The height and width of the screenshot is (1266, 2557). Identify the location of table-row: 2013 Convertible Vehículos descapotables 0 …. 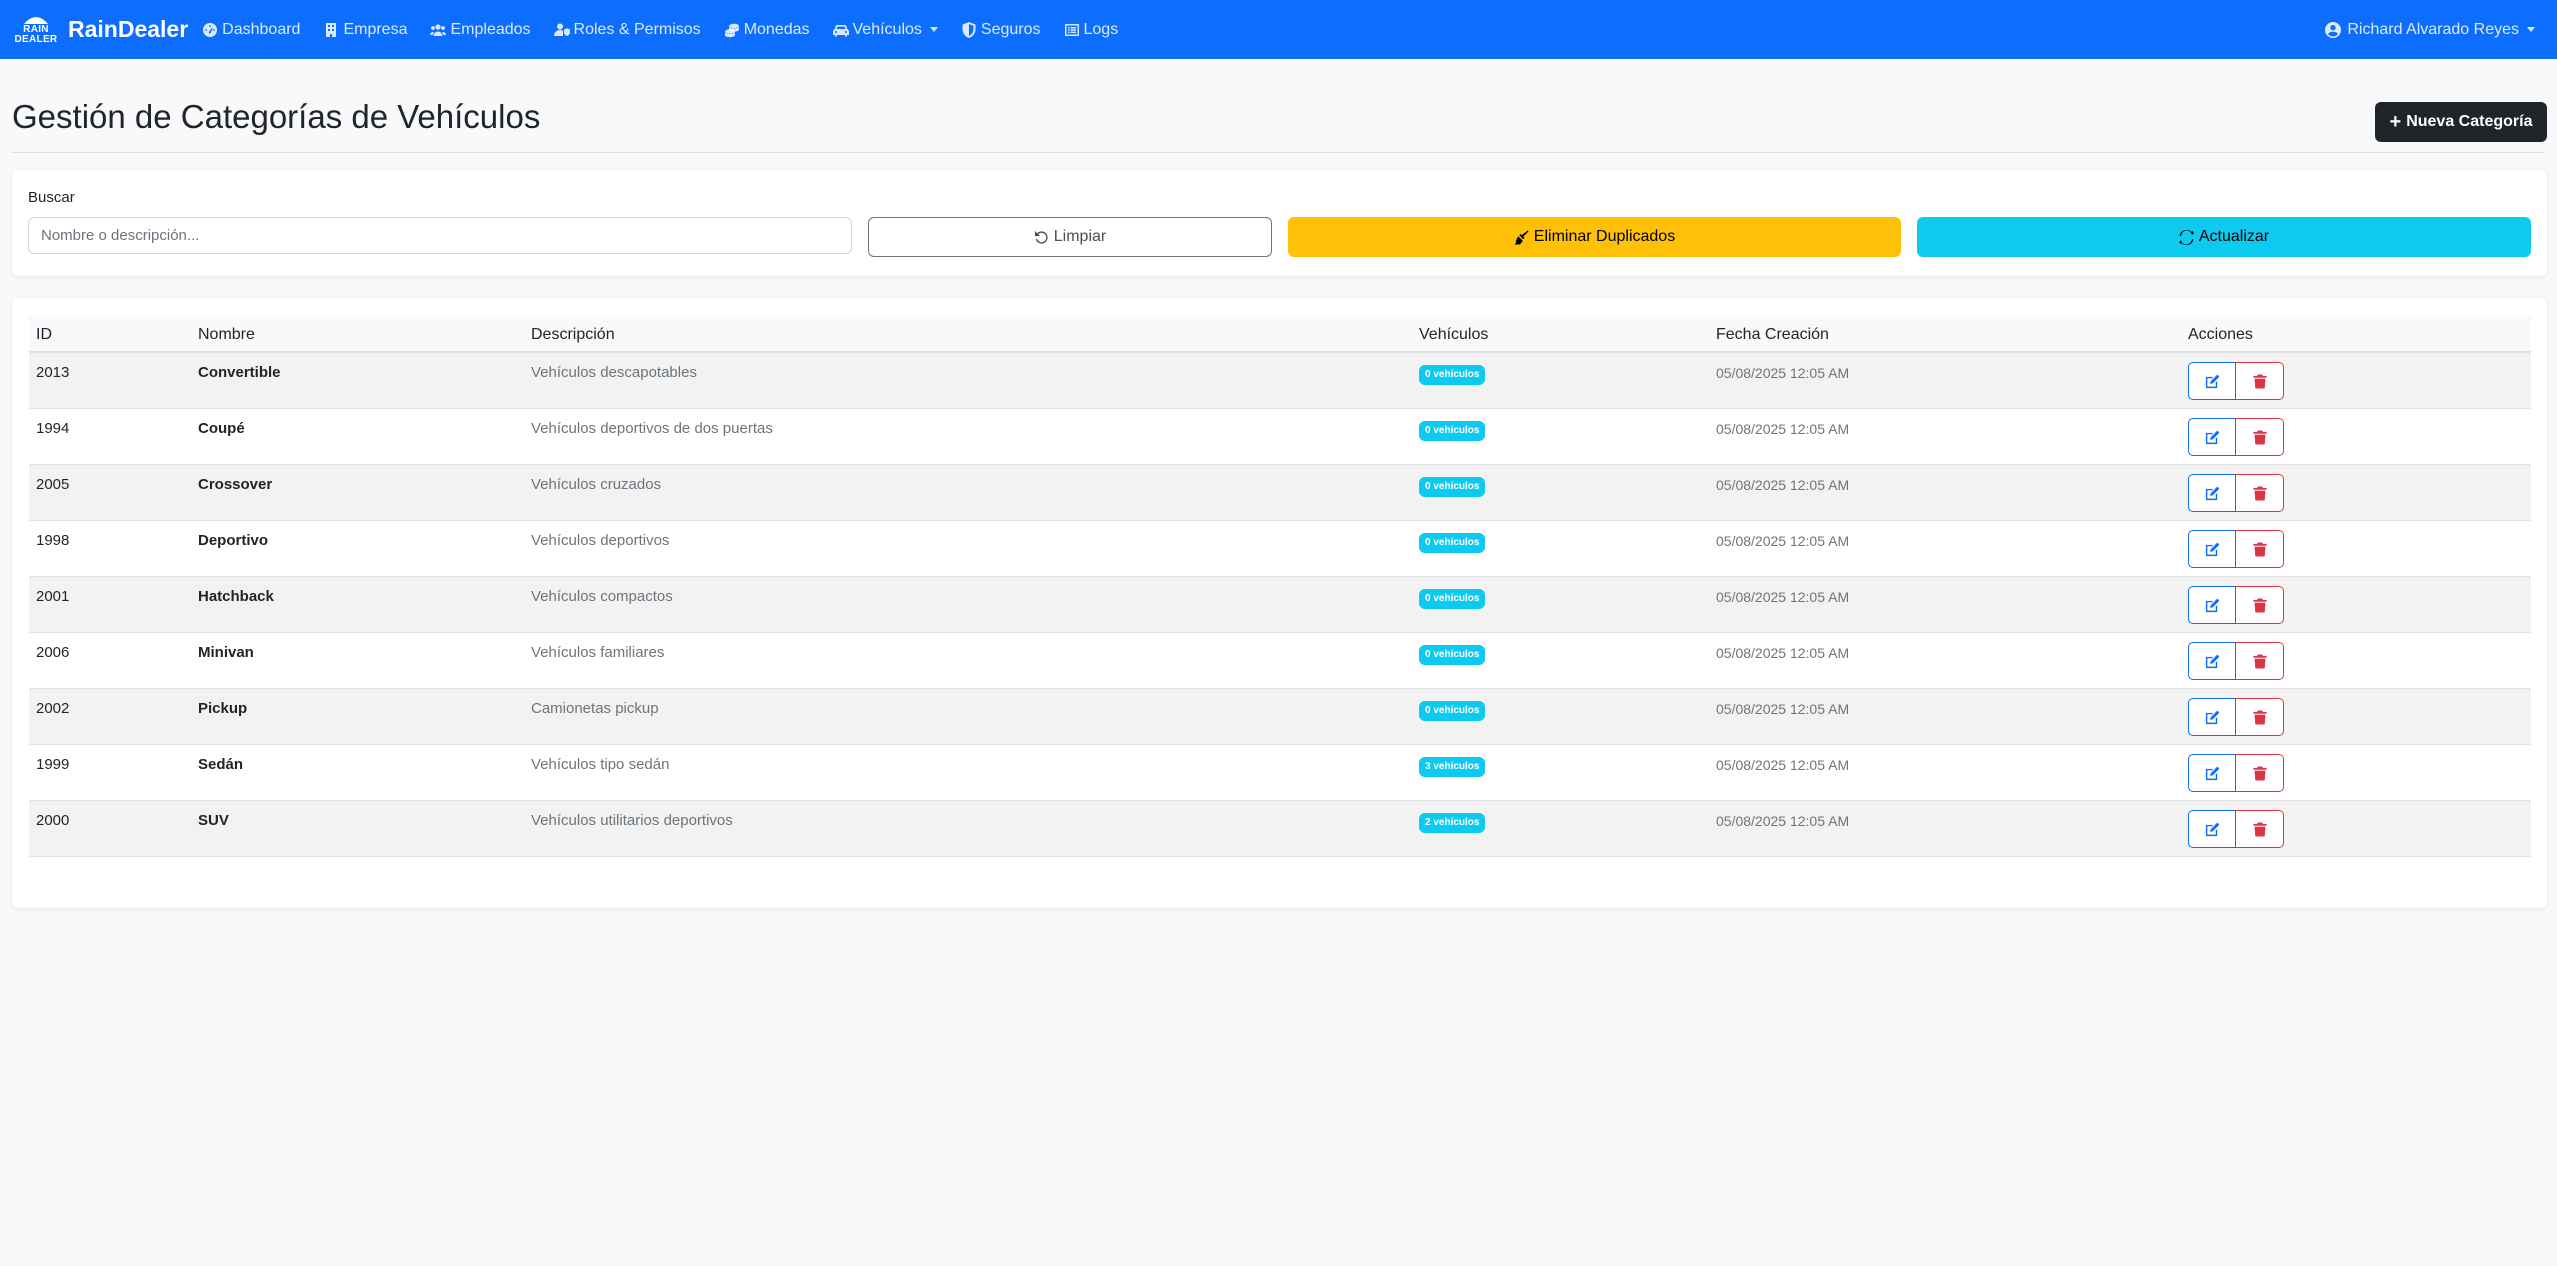
(1280, 381).